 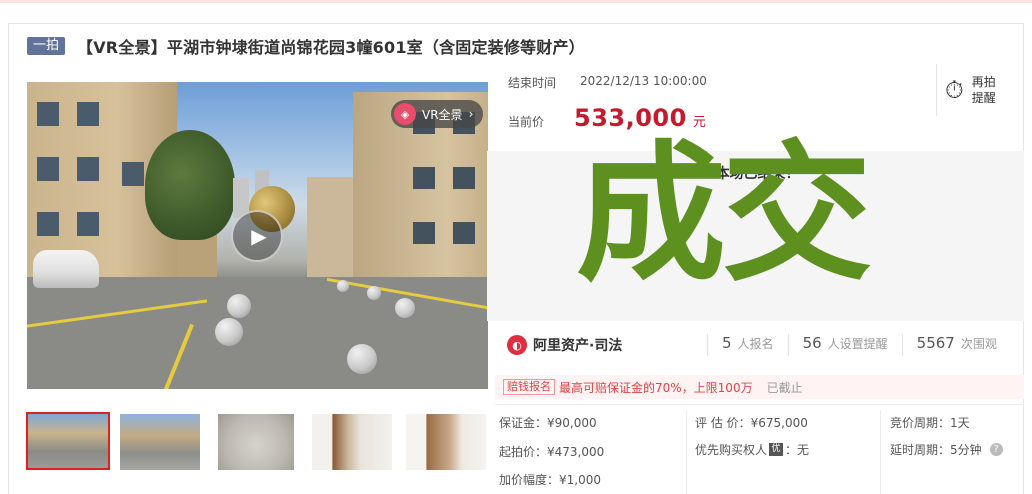 I want to click on priority-buyer: 优先购买权人 优 ：无, so click(x=752, y=450).